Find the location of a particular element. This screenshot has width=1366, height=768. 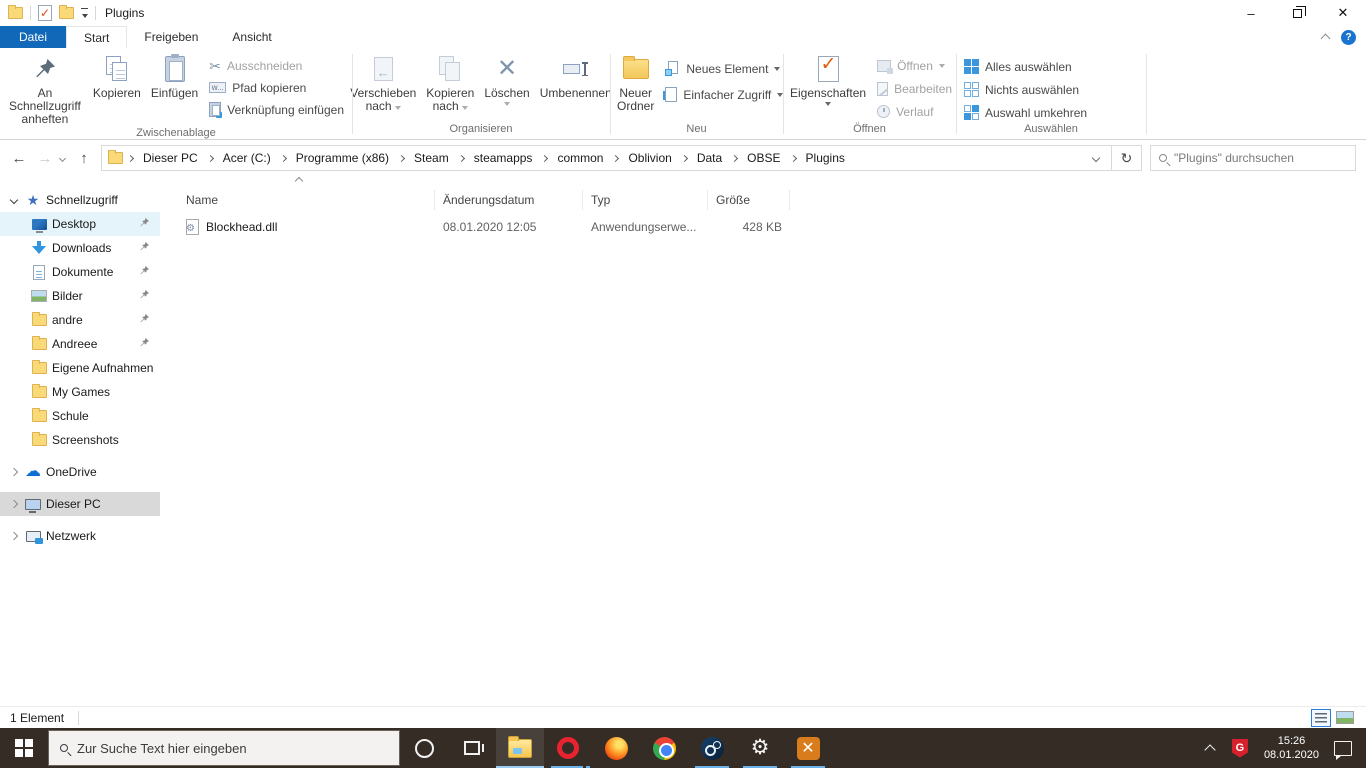

sidebar-item-downloads: Downloads is located at coordinates (80, 248).